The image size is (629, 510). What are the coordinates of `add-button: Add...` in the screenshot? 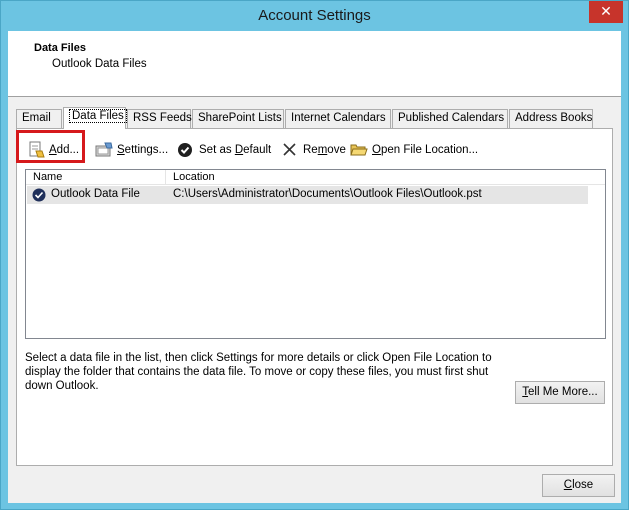 It's located at (53, 150).